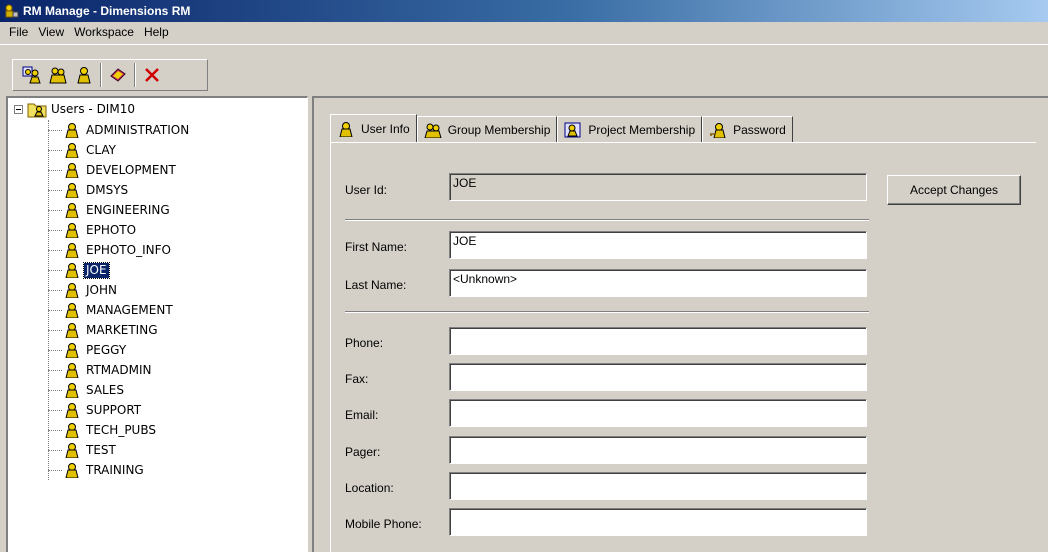  What do you see at coordinates (658, 377) in the screenshot?
I see `fax-field` at bounding box center [658, 377].